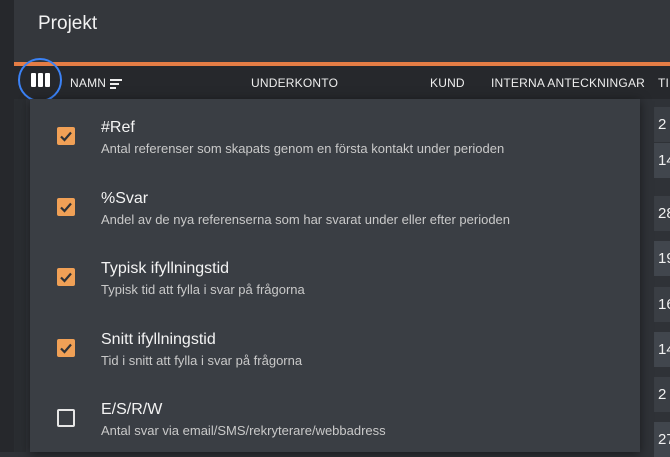 The width and height of the screenshot is (670, 457). I want to click on option-title: Typisk ifyllningstid, so click(165, 268).